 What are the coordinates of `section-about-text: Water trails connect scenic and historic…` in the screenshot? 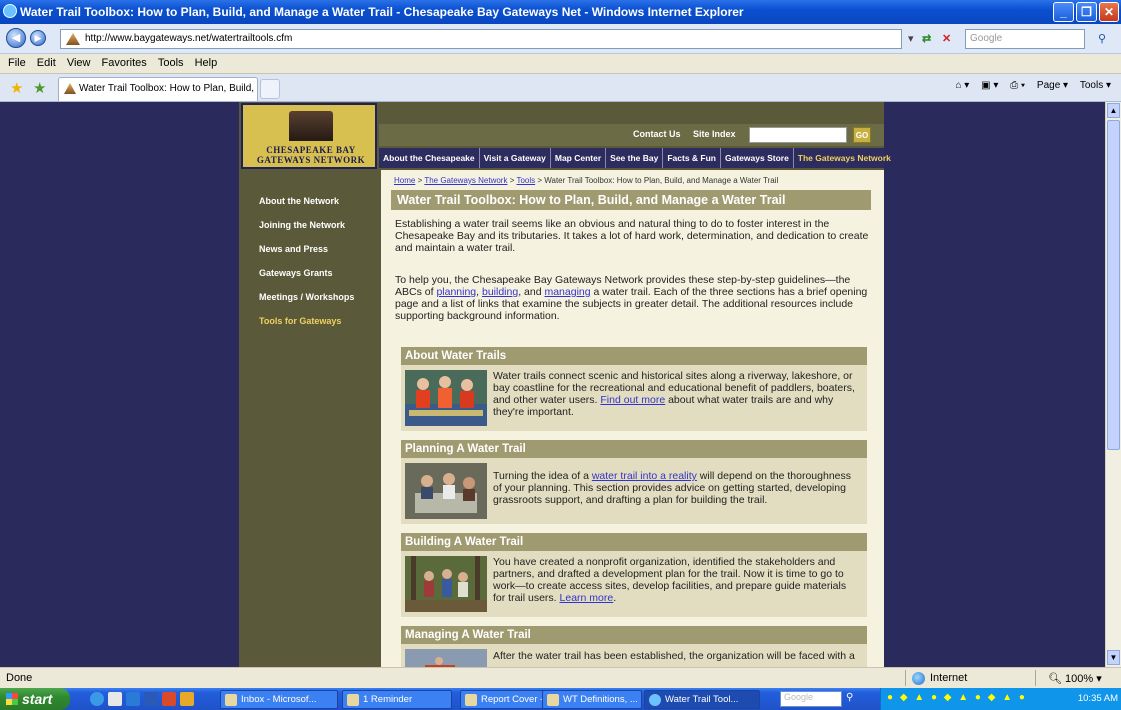 It's located at (675, 394).